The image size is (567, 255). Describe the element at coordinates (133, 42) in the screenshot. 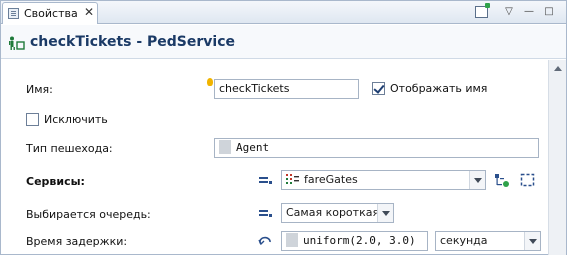

I see `page-title: checkTickets - PedService` at that location.